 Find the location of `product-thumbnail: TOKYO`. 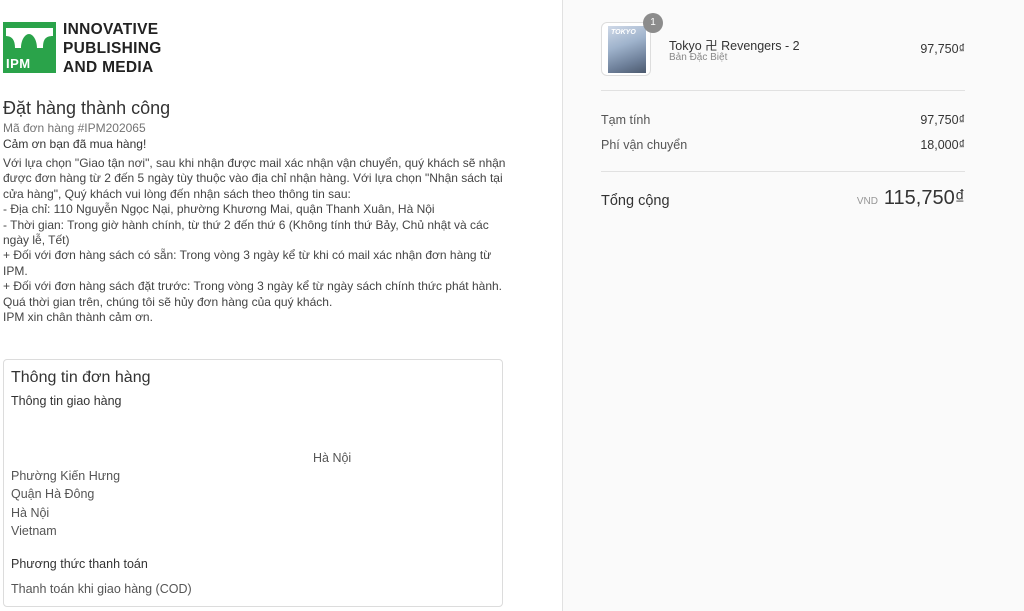

product-thumbnail: TOKYO is located at coordinates (626, 49).